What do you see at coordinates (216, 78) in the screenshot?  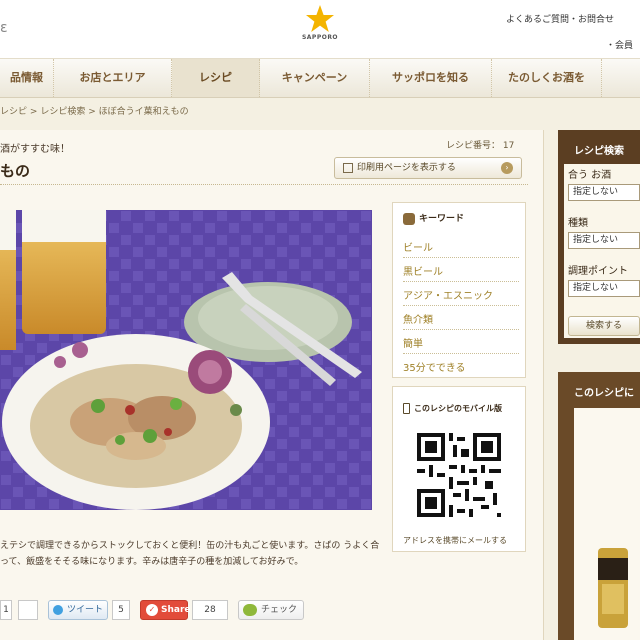 I see `nav-item-recipe: レシピ` at bounding box center [216, 78].